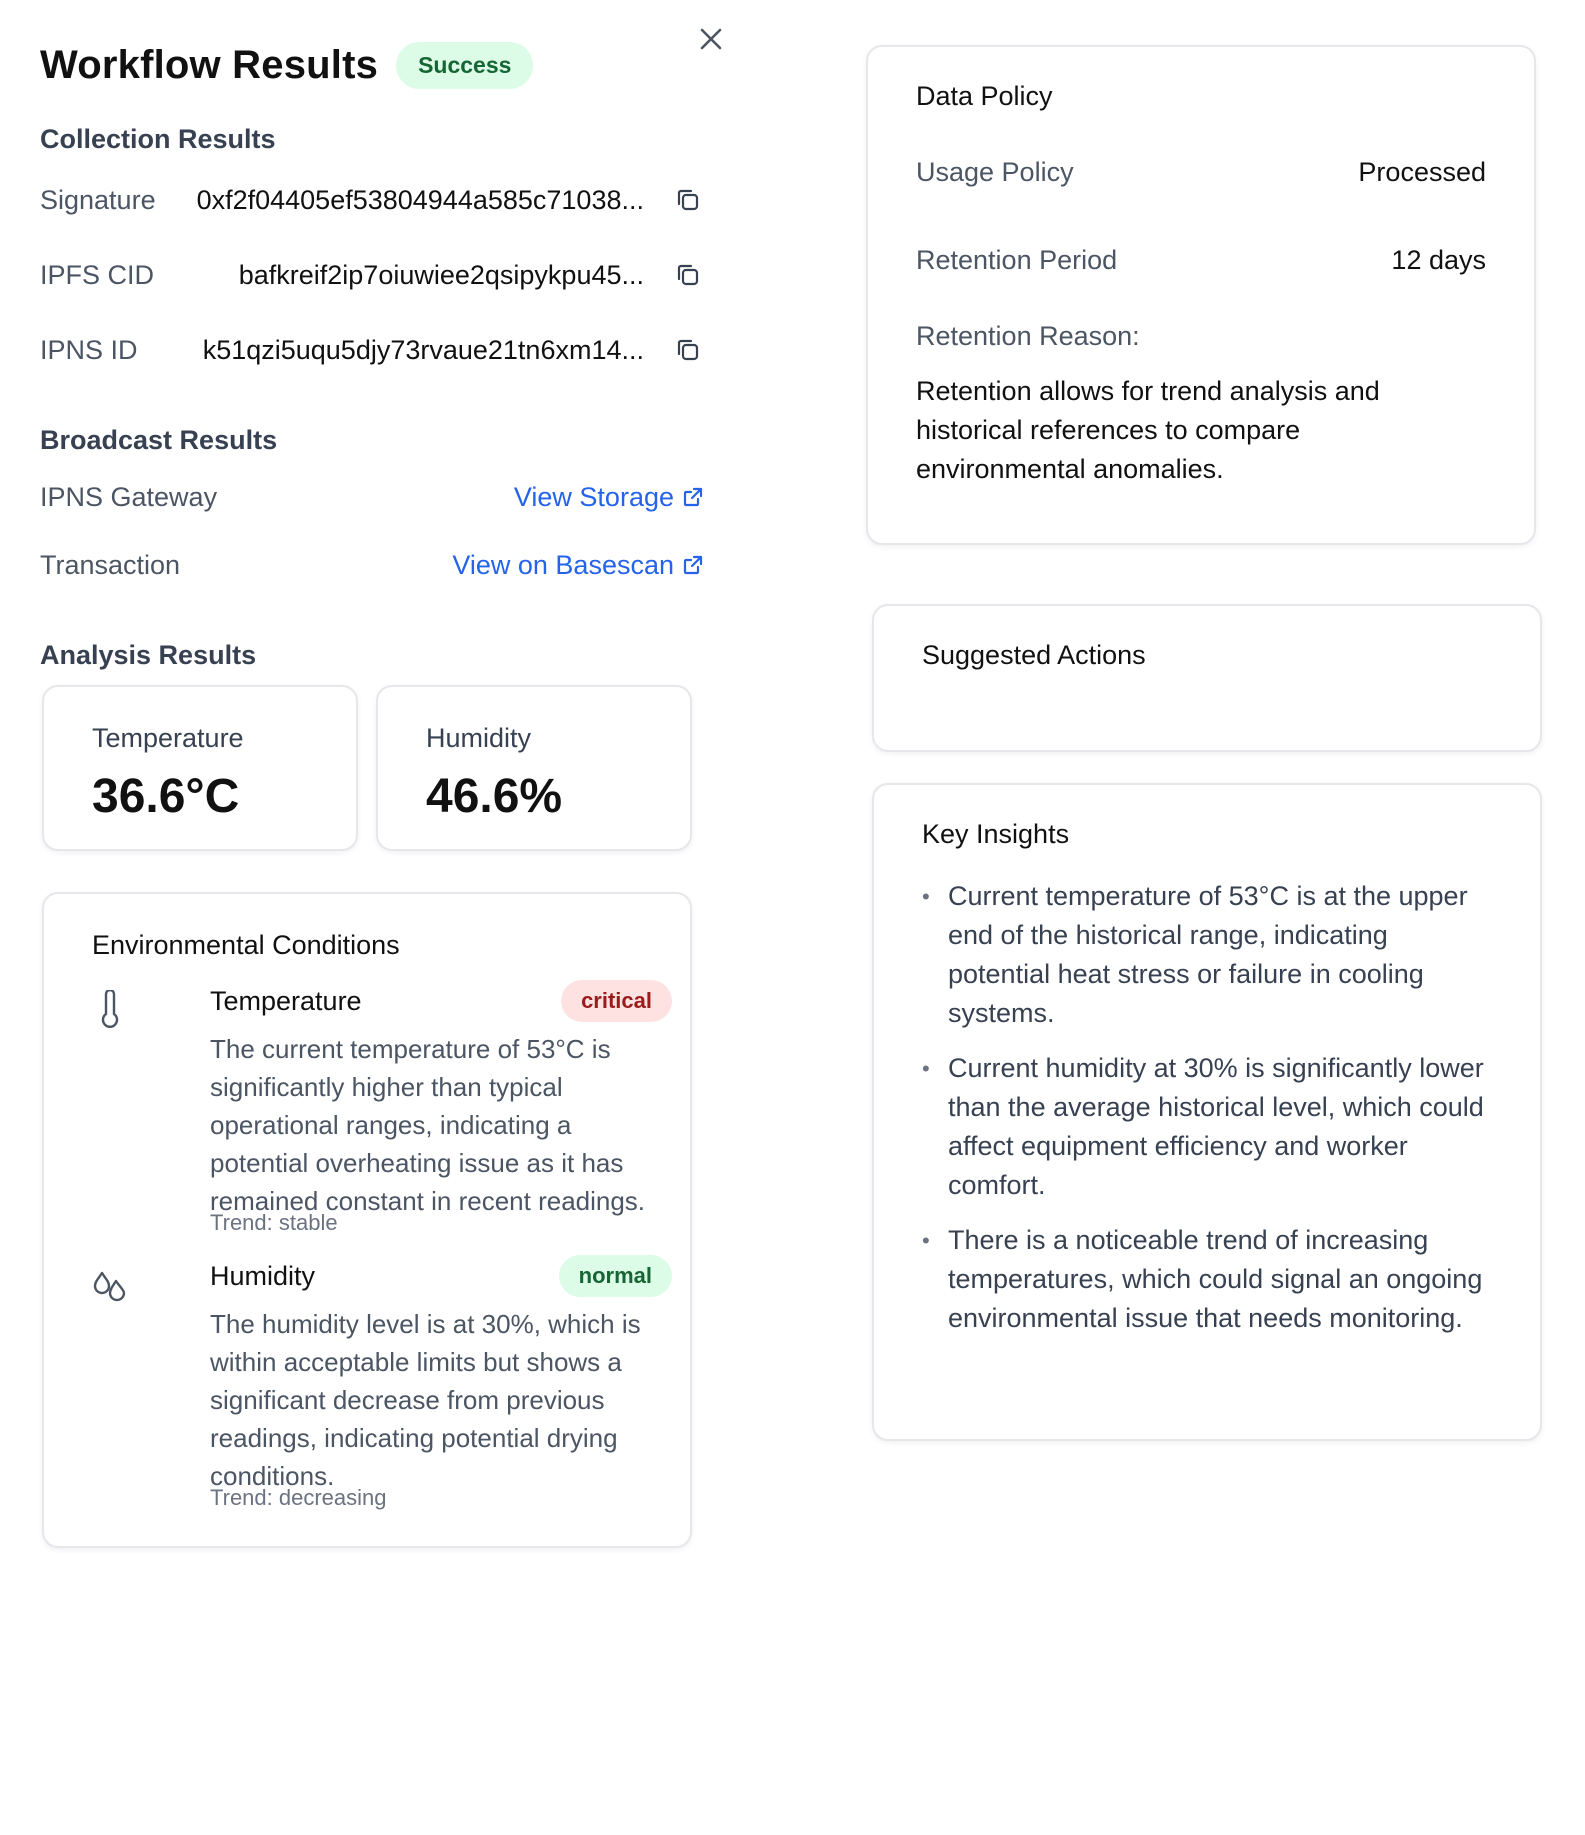 The width and height of the screenshot is (1585, 1835). What do you see at coordinates (1017, 260) in the screenshot?
I see `retention-period-label: Retention Period` at bounding box center [1017, 260].